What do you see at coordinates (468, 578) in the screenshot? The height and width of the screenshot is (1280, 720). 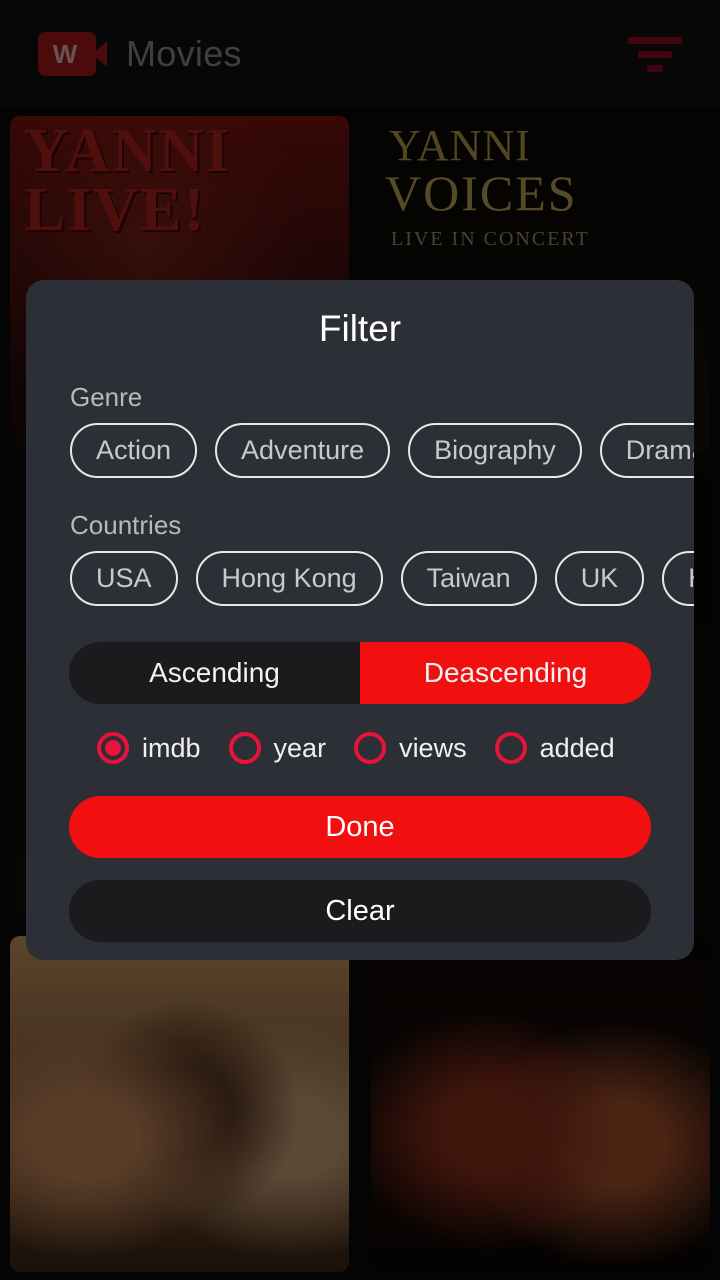 I see `country-chip-taiwan: Taiwan` at bounding box center [468, 578].